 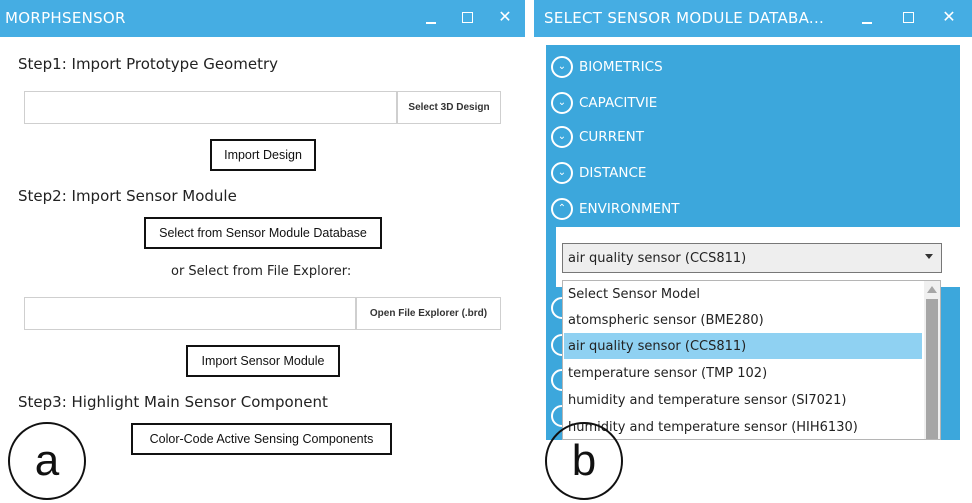 I want to click on step1-label: Step1: Import Prototype Geometry, so click(x=148, y=64).